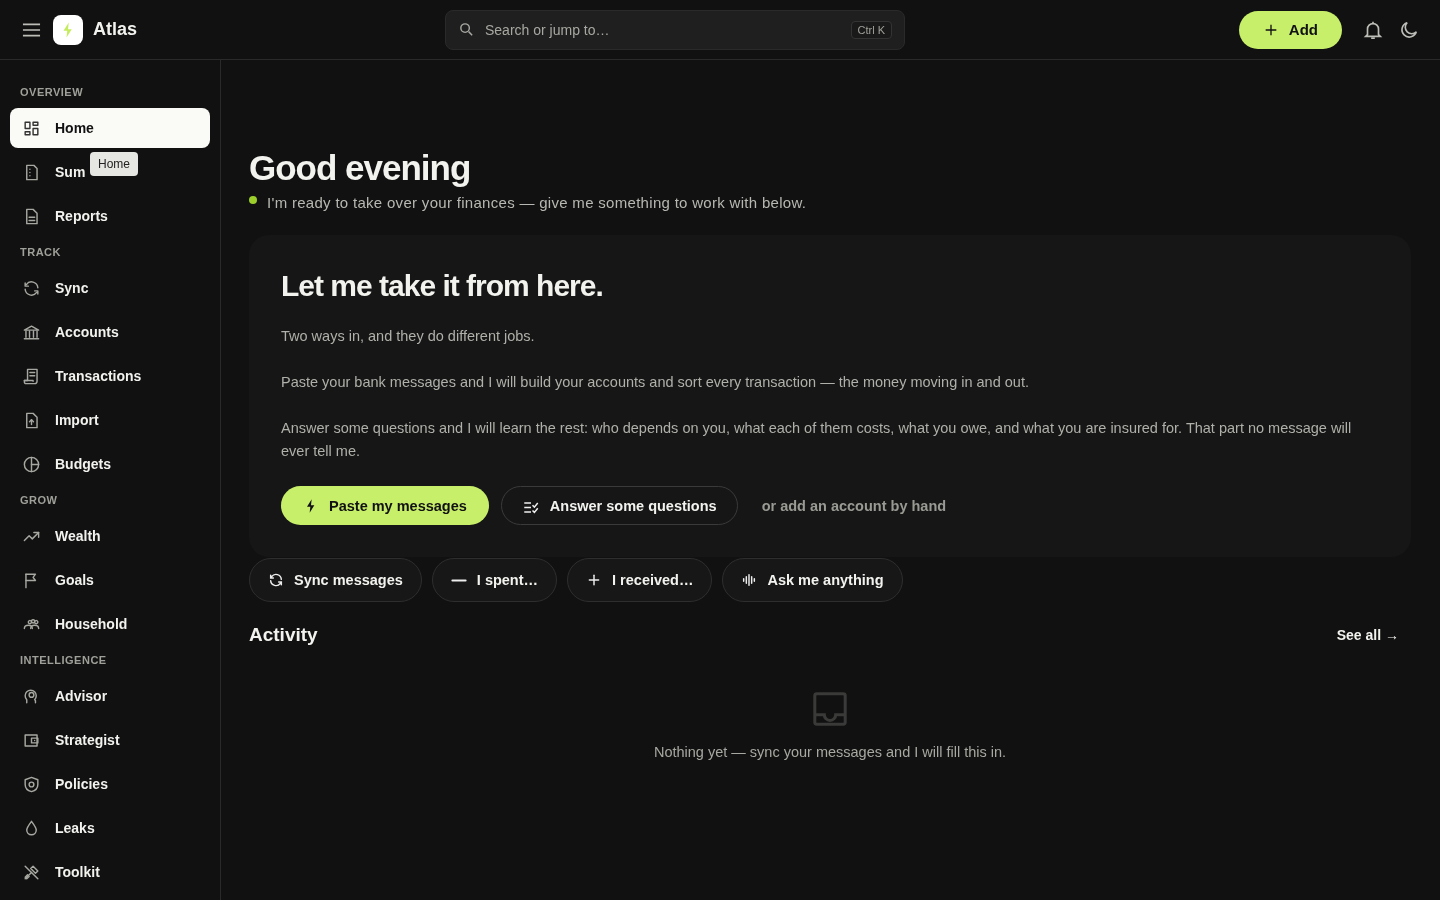 This screenshot has height=900, width=1440. I want to click on sidebar-item: Goals, so click(53, 580).